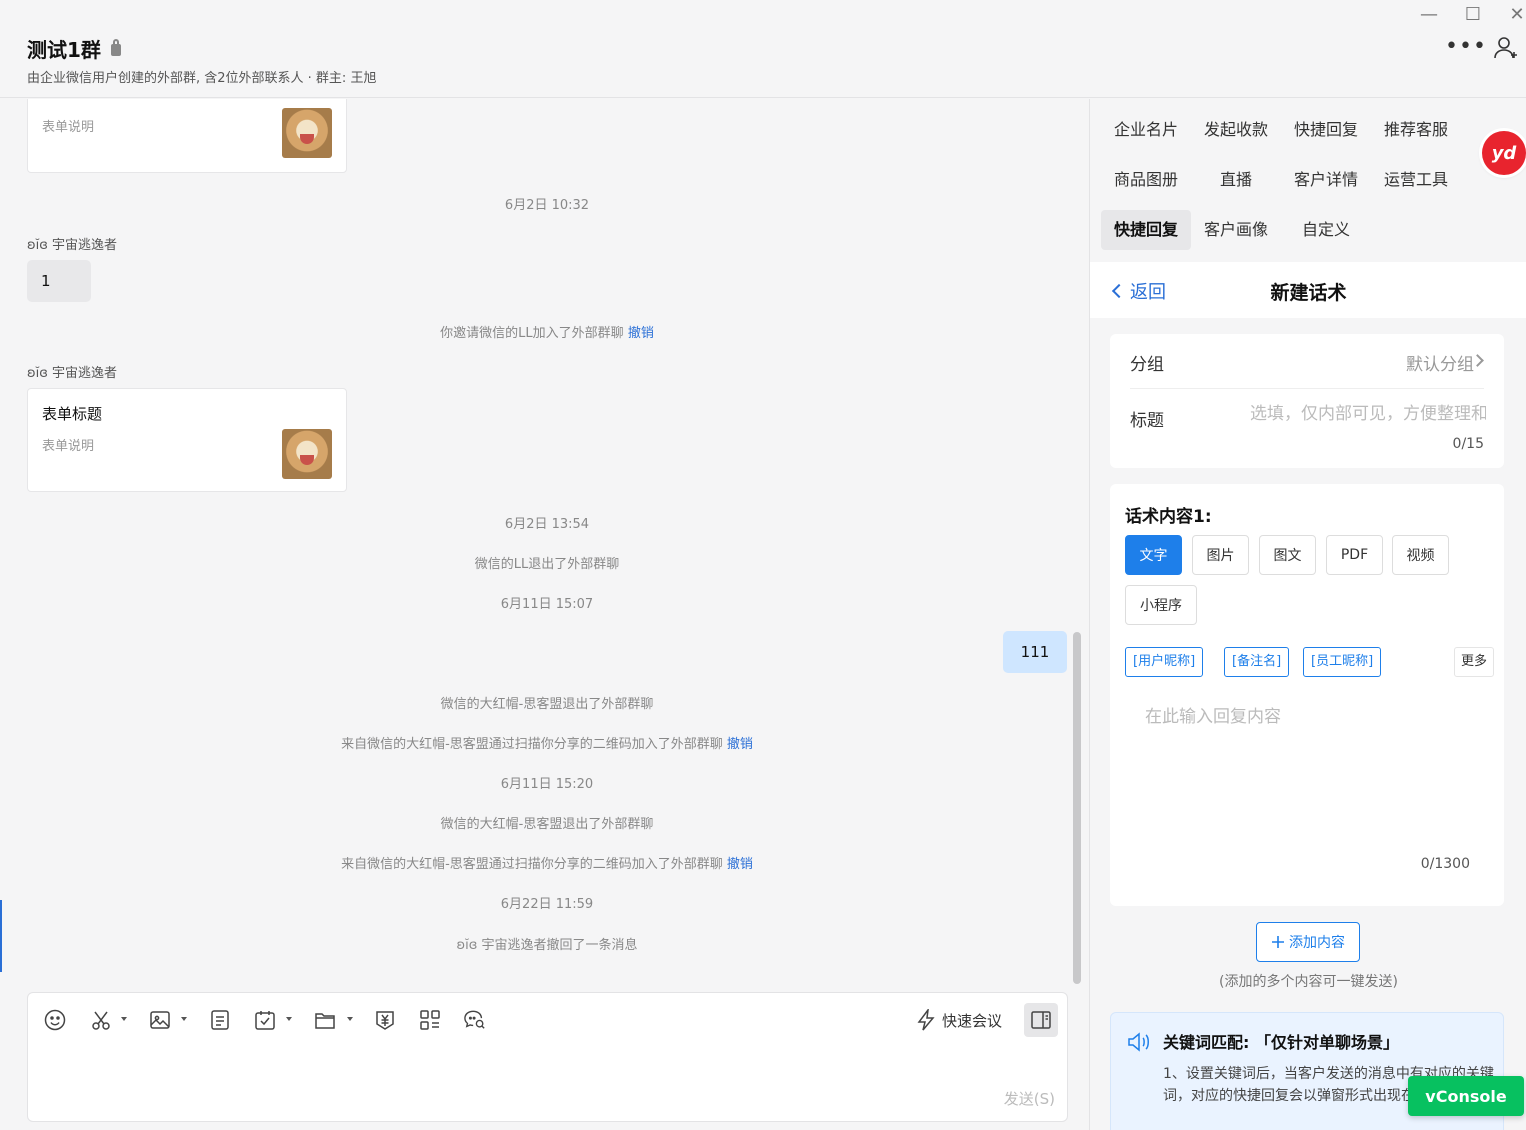 This screenshot has height=1130, width=1526. I want to click on left-edge-indicator, so click(1, 936).